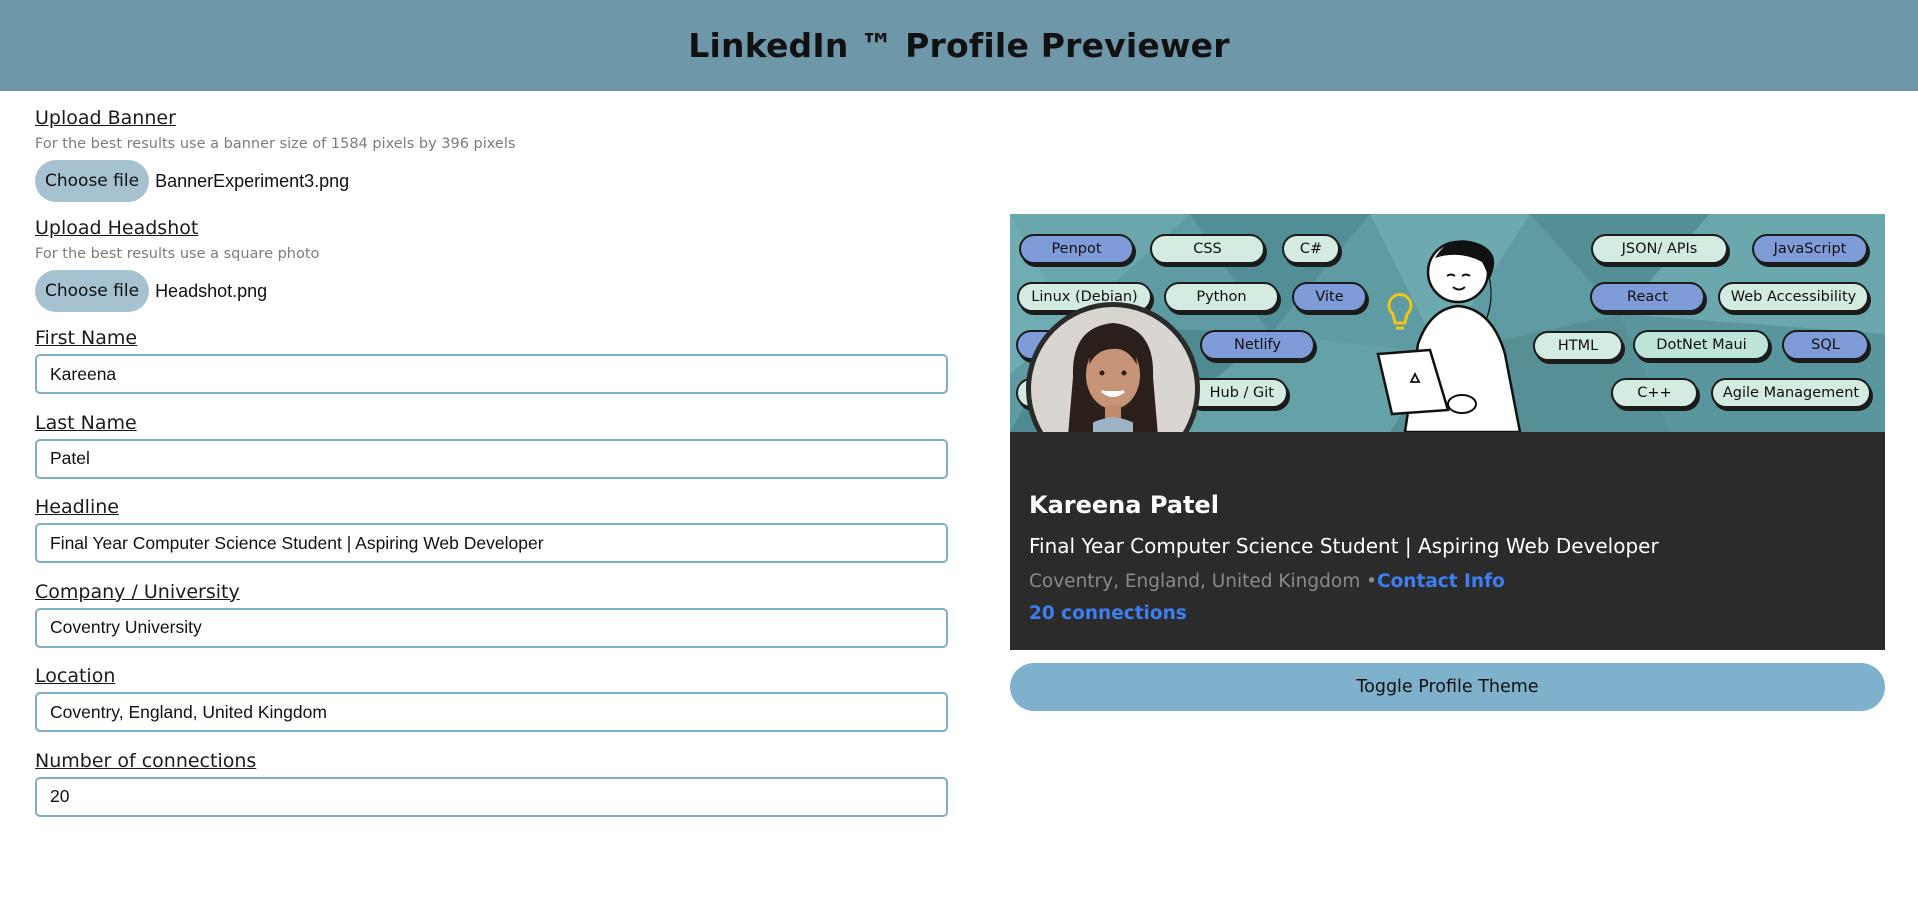  I want to click on contact-info-link: Contact Info, so click(1441, 581).